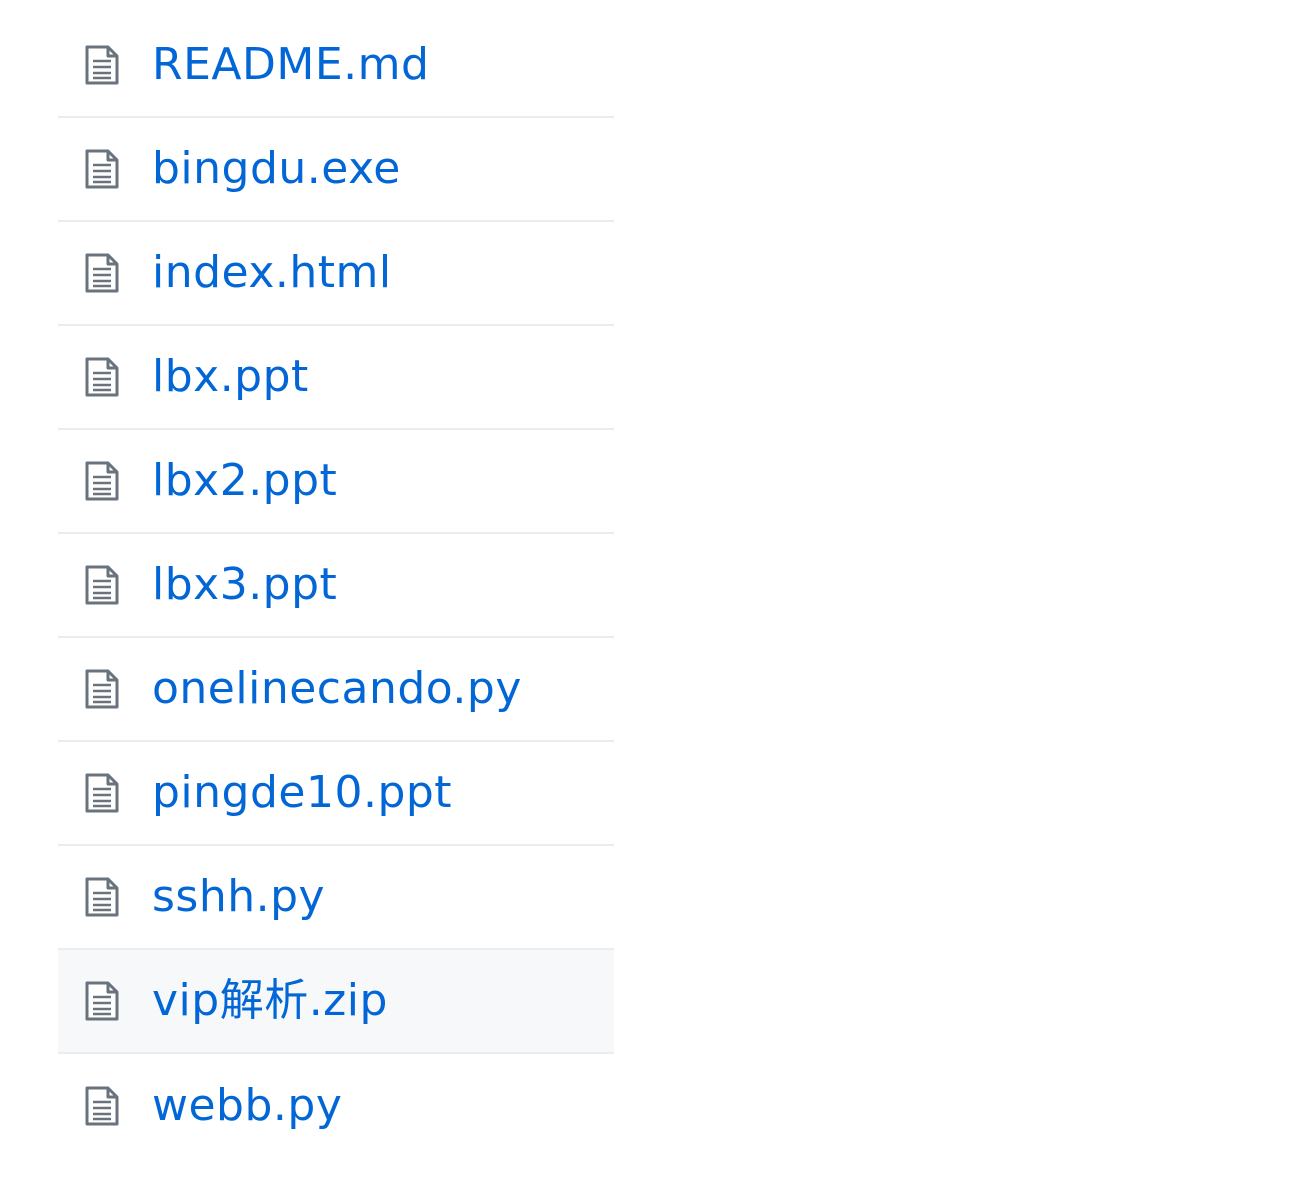  I want to click on file-row: vip解析.zip, so click(336, 1002).